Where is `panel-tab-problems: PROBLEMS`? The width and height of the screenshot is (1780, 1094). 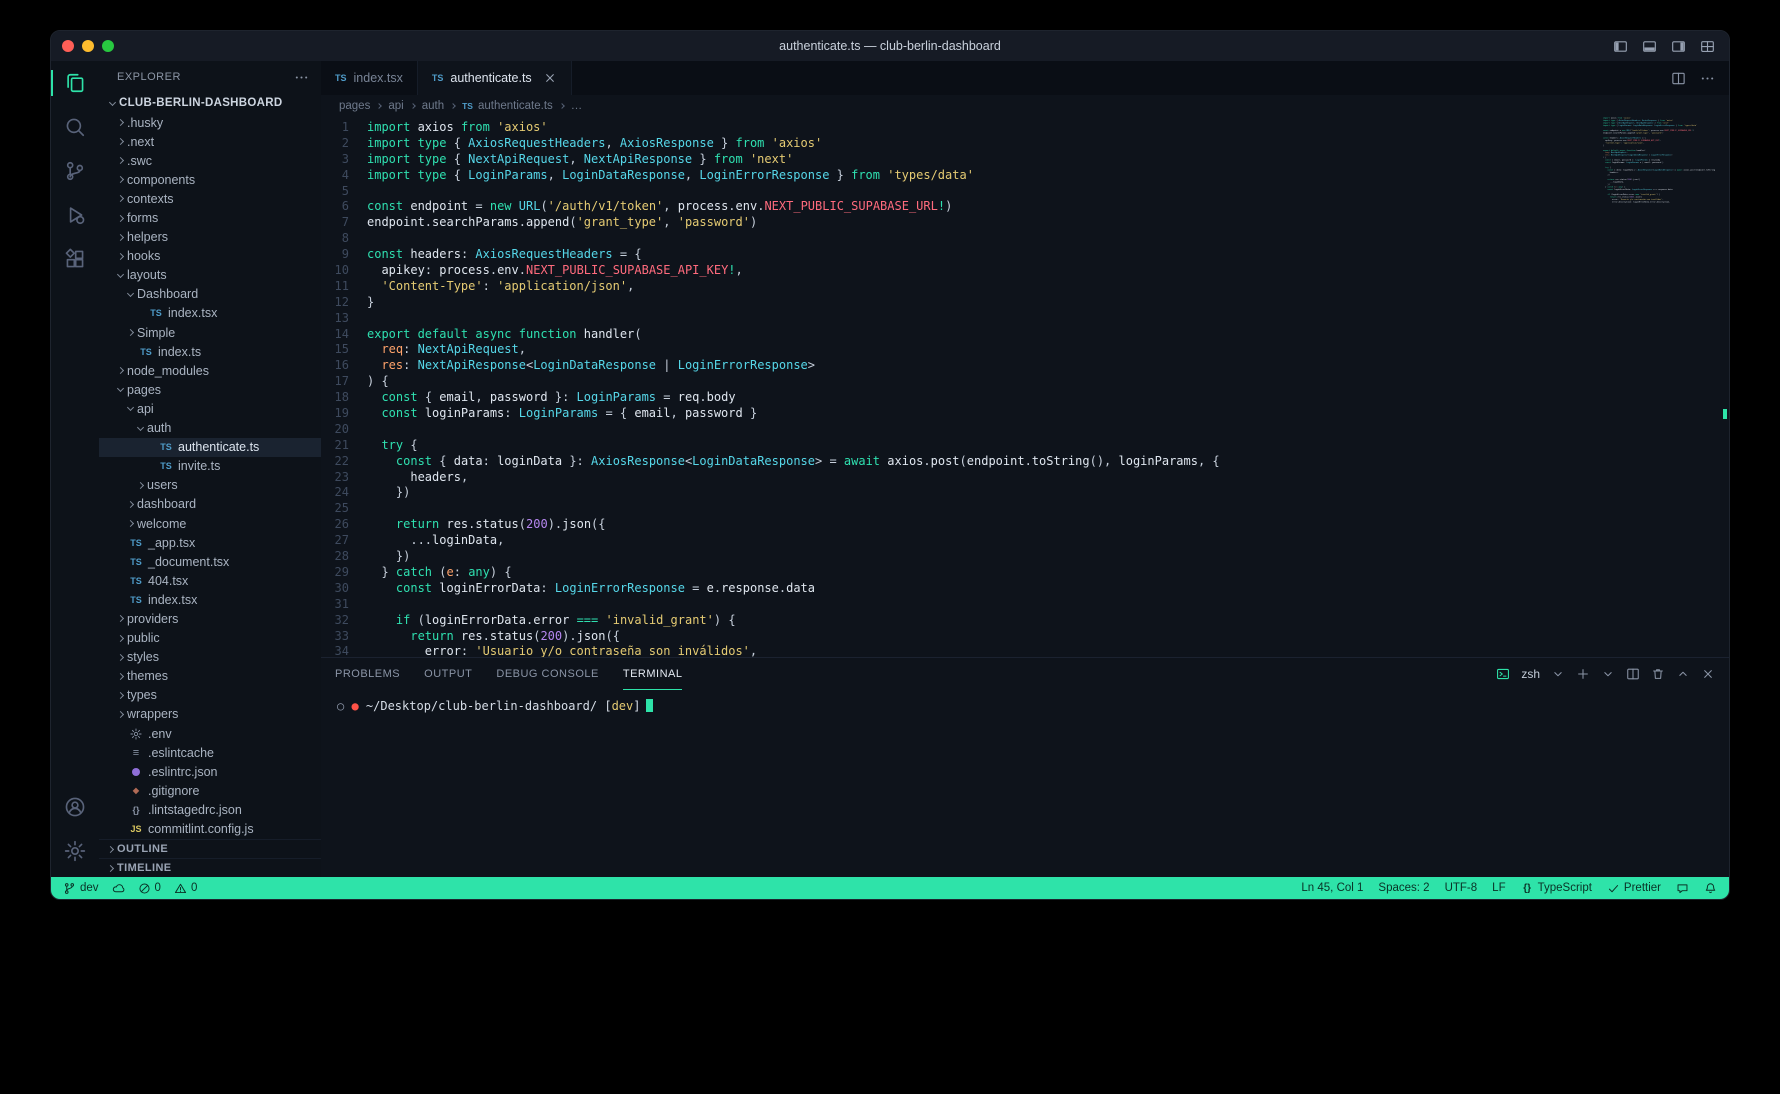
panel-tab-problems: PROBLEMS is located at coordinates (367, 674).